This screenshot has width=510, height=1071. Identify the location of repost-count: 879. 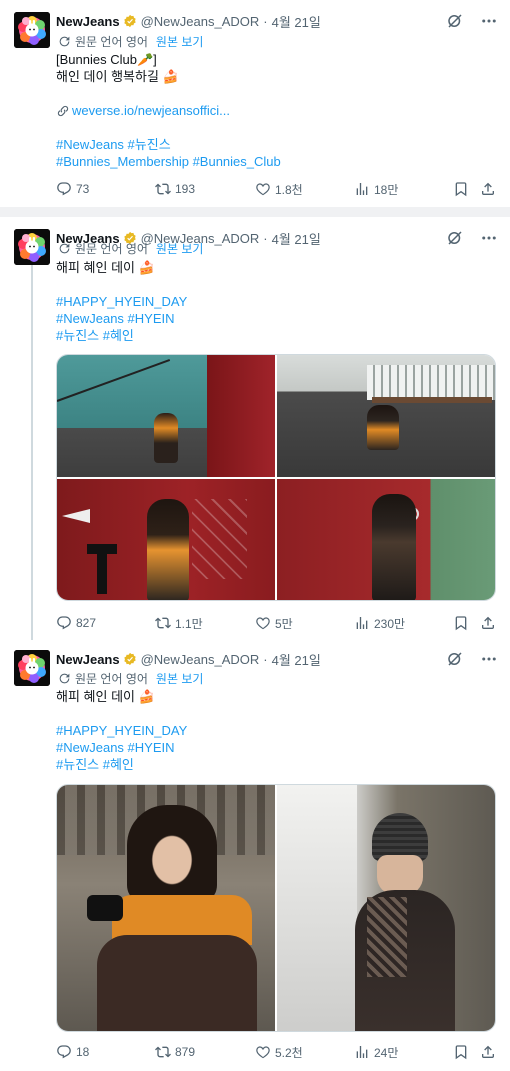
(185, 1052).